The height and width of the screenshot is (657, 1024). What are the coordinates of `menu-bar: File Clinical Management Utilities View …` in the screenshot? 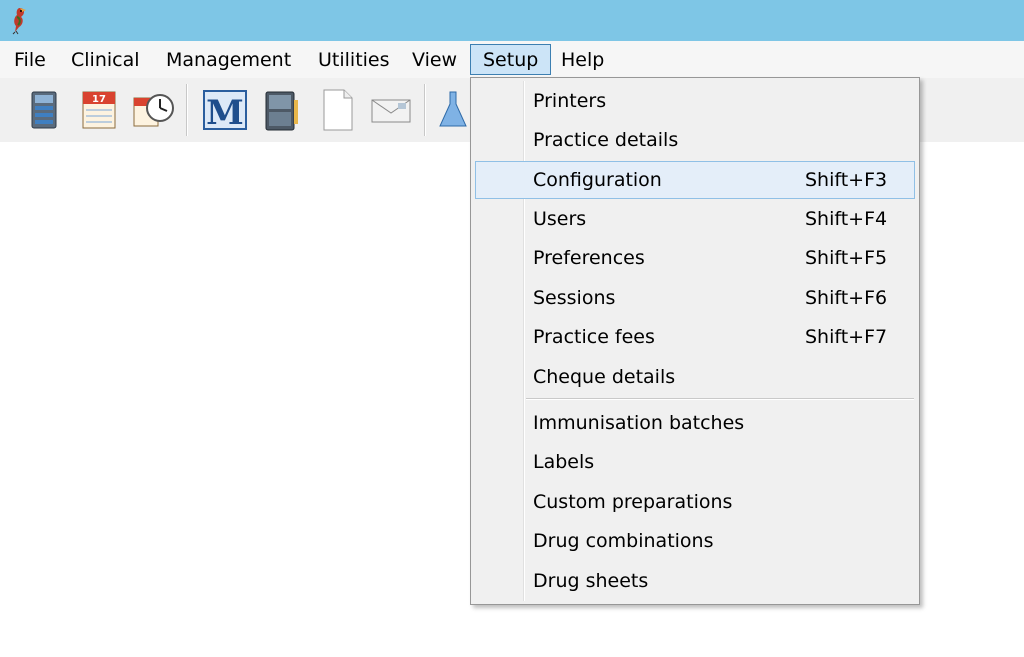 It's located at (512, 59).